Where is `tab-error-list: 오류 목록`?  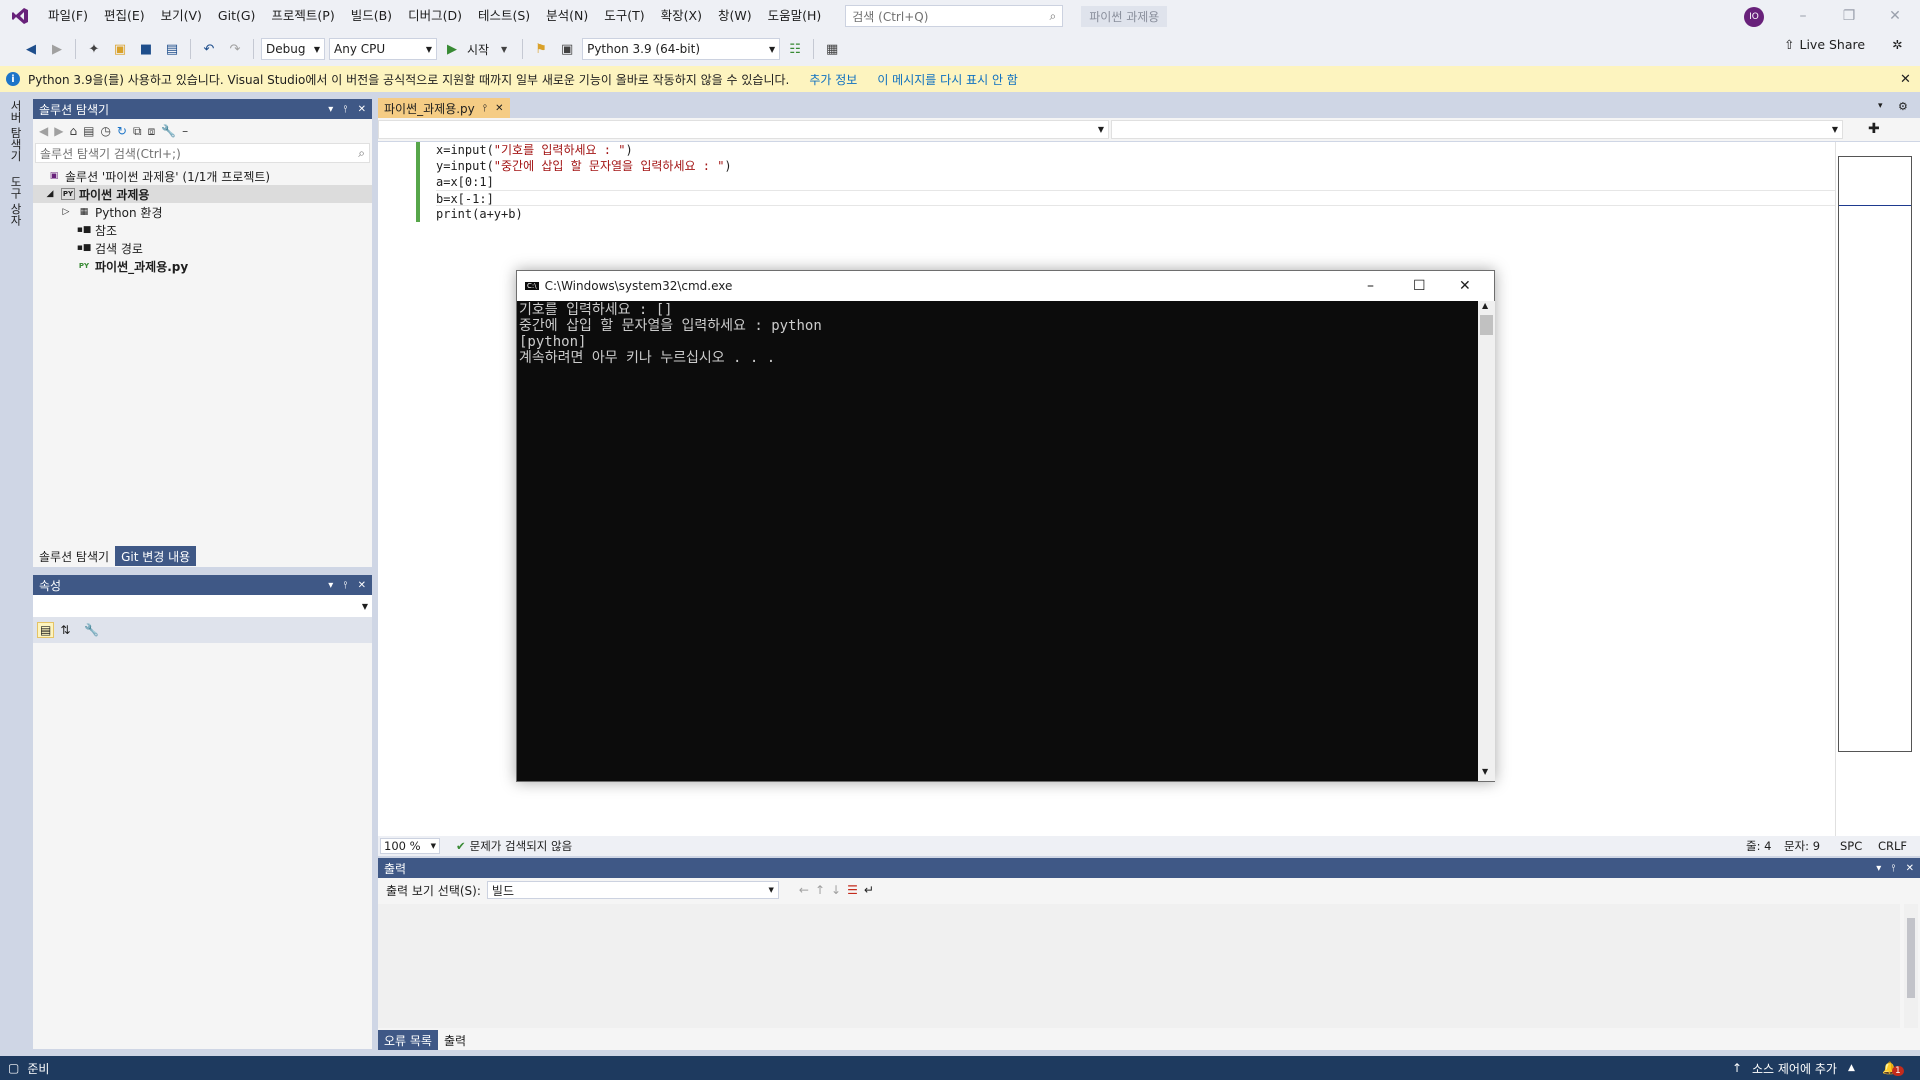 tab-error-list: 오류 목록 is located at coordinates (408, 1040).